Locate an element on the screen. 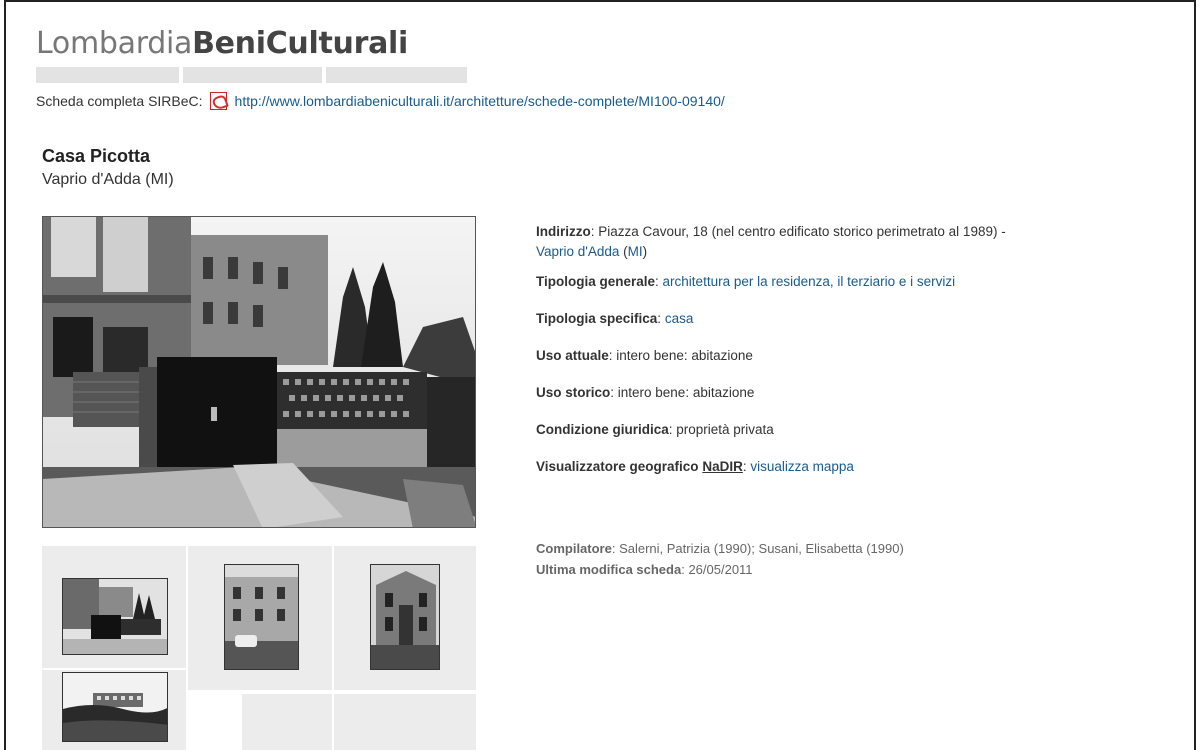 The image size is (1201, 750). detail-condizione-giuridica: Condizione giuridica: proprietà privata is located at coordinates (856, 430).